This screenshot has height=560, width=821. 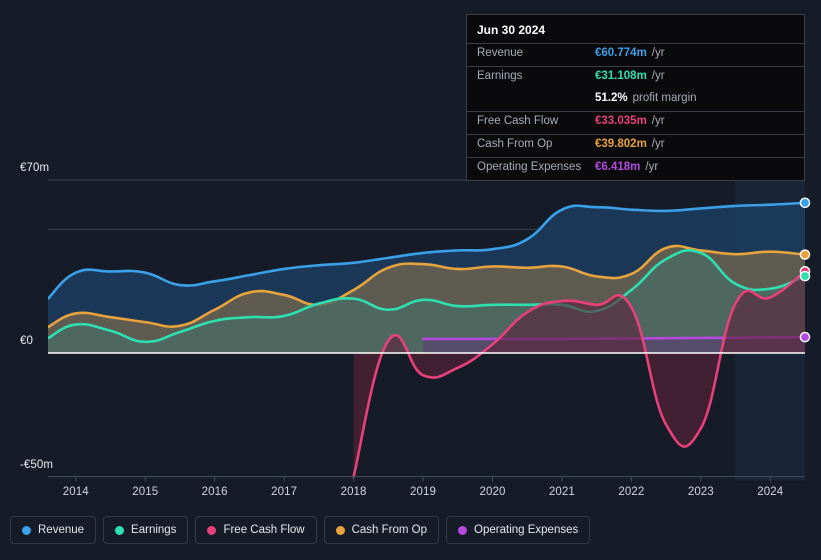 I want to click on x-axis-tick-label: 2016, so click(x=214, y=491).